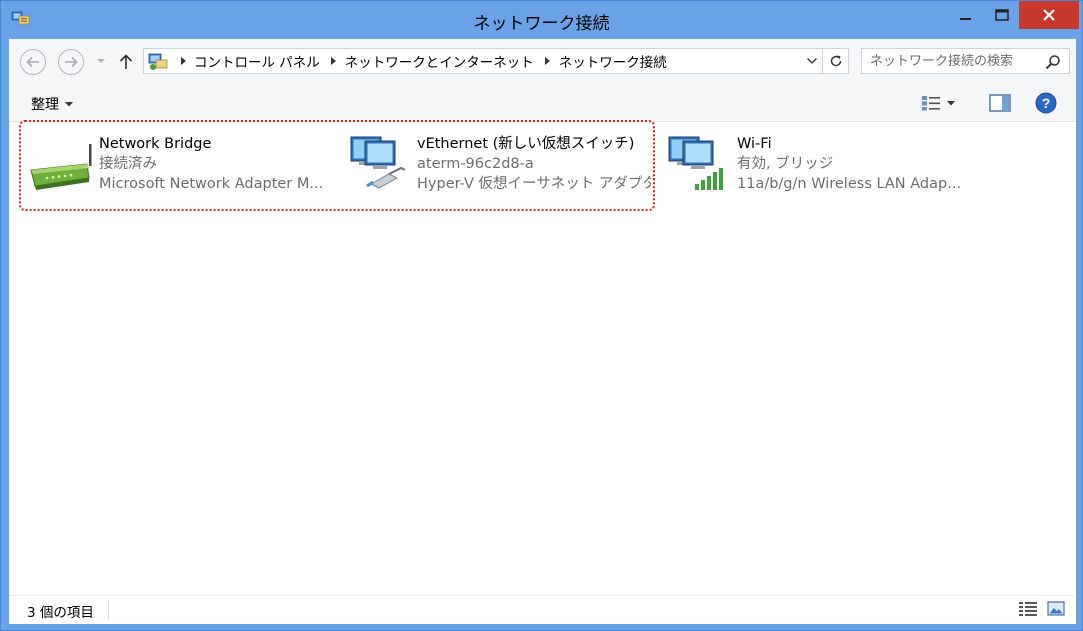  I want to click on network-bridge-icon, so click(61, 167).